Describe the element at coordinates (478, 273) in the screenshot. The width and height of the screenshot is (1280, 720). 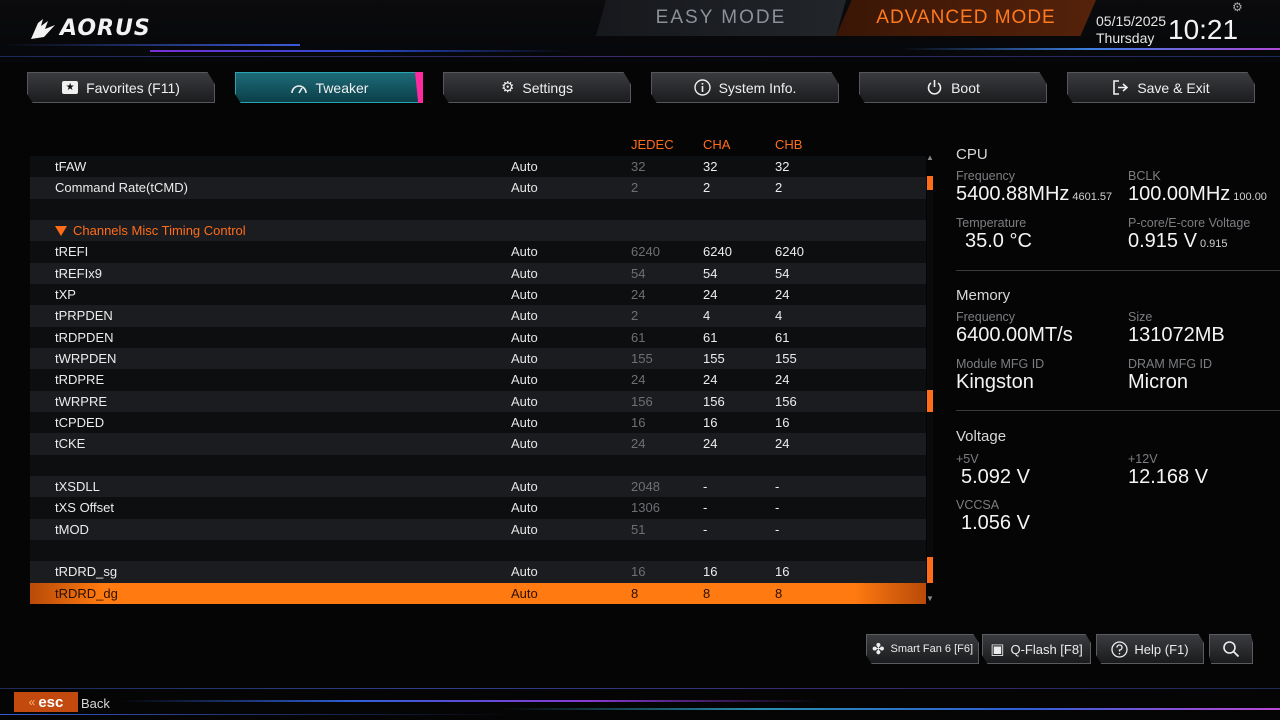
I see `table-row: tREFIx9 Auto 54 54 54` at that location.